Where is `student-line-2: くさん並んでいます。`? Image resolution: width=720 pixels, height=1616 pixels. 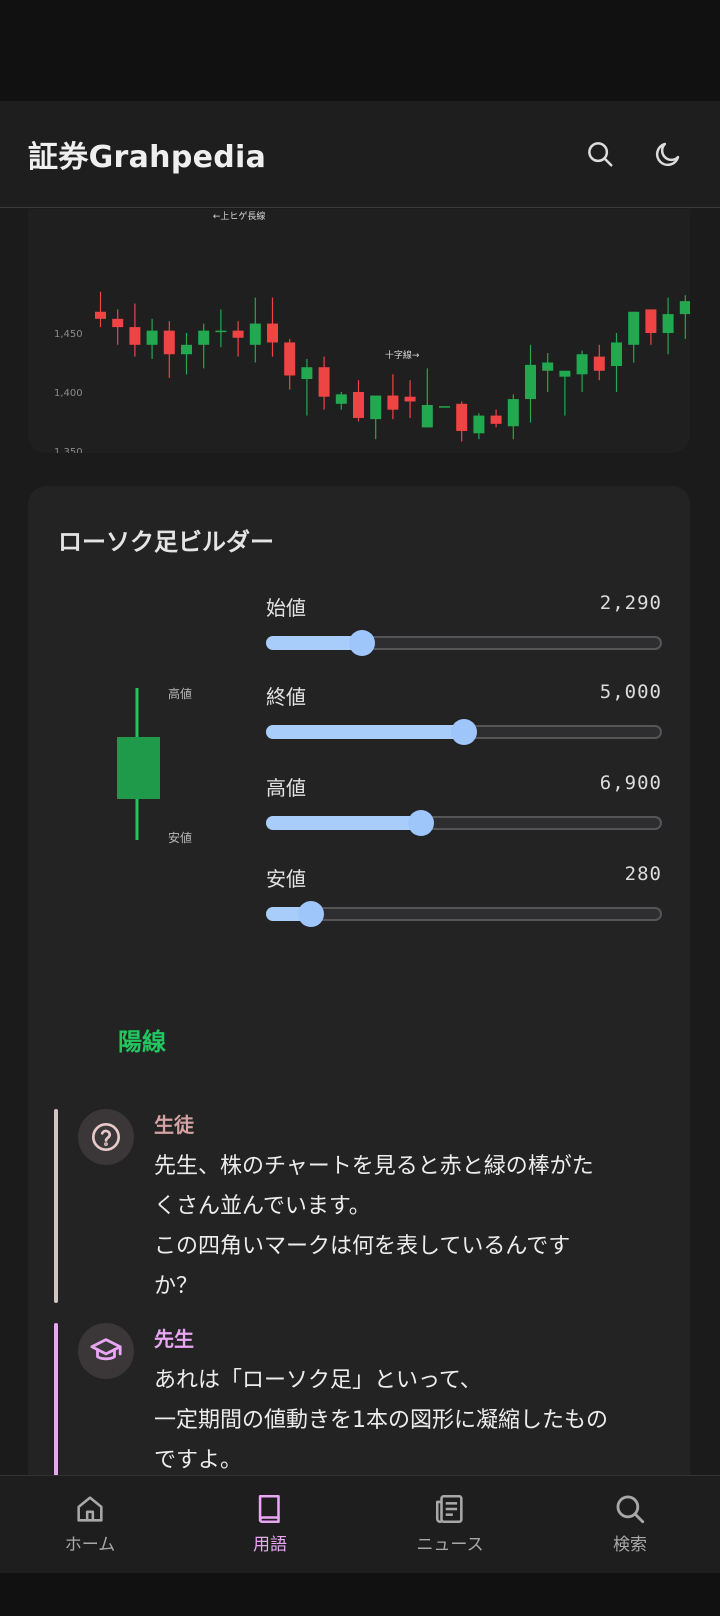 student-line-2: くさん並んでいます。 is located at coordinates (262, 1206).